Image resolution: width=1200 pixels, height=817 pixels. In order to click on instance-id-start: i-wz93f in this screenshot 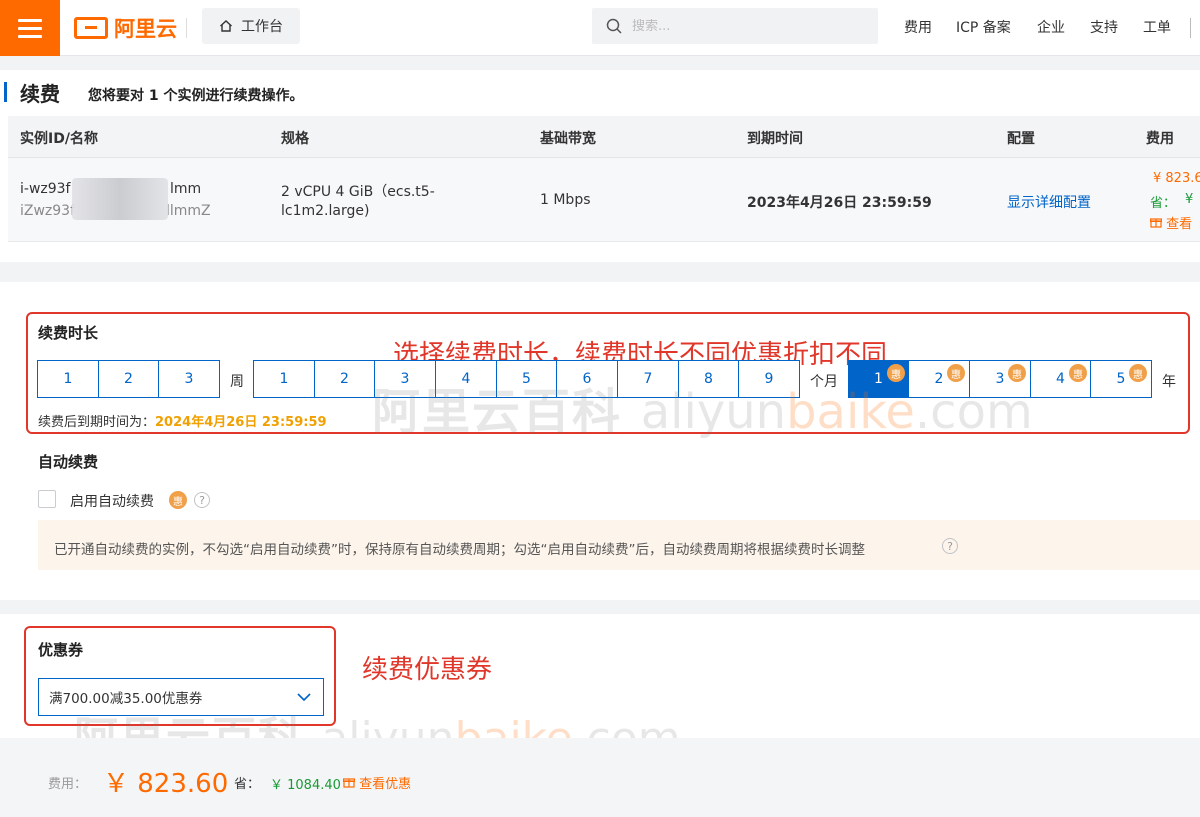, I will do `click(45, 189)`.